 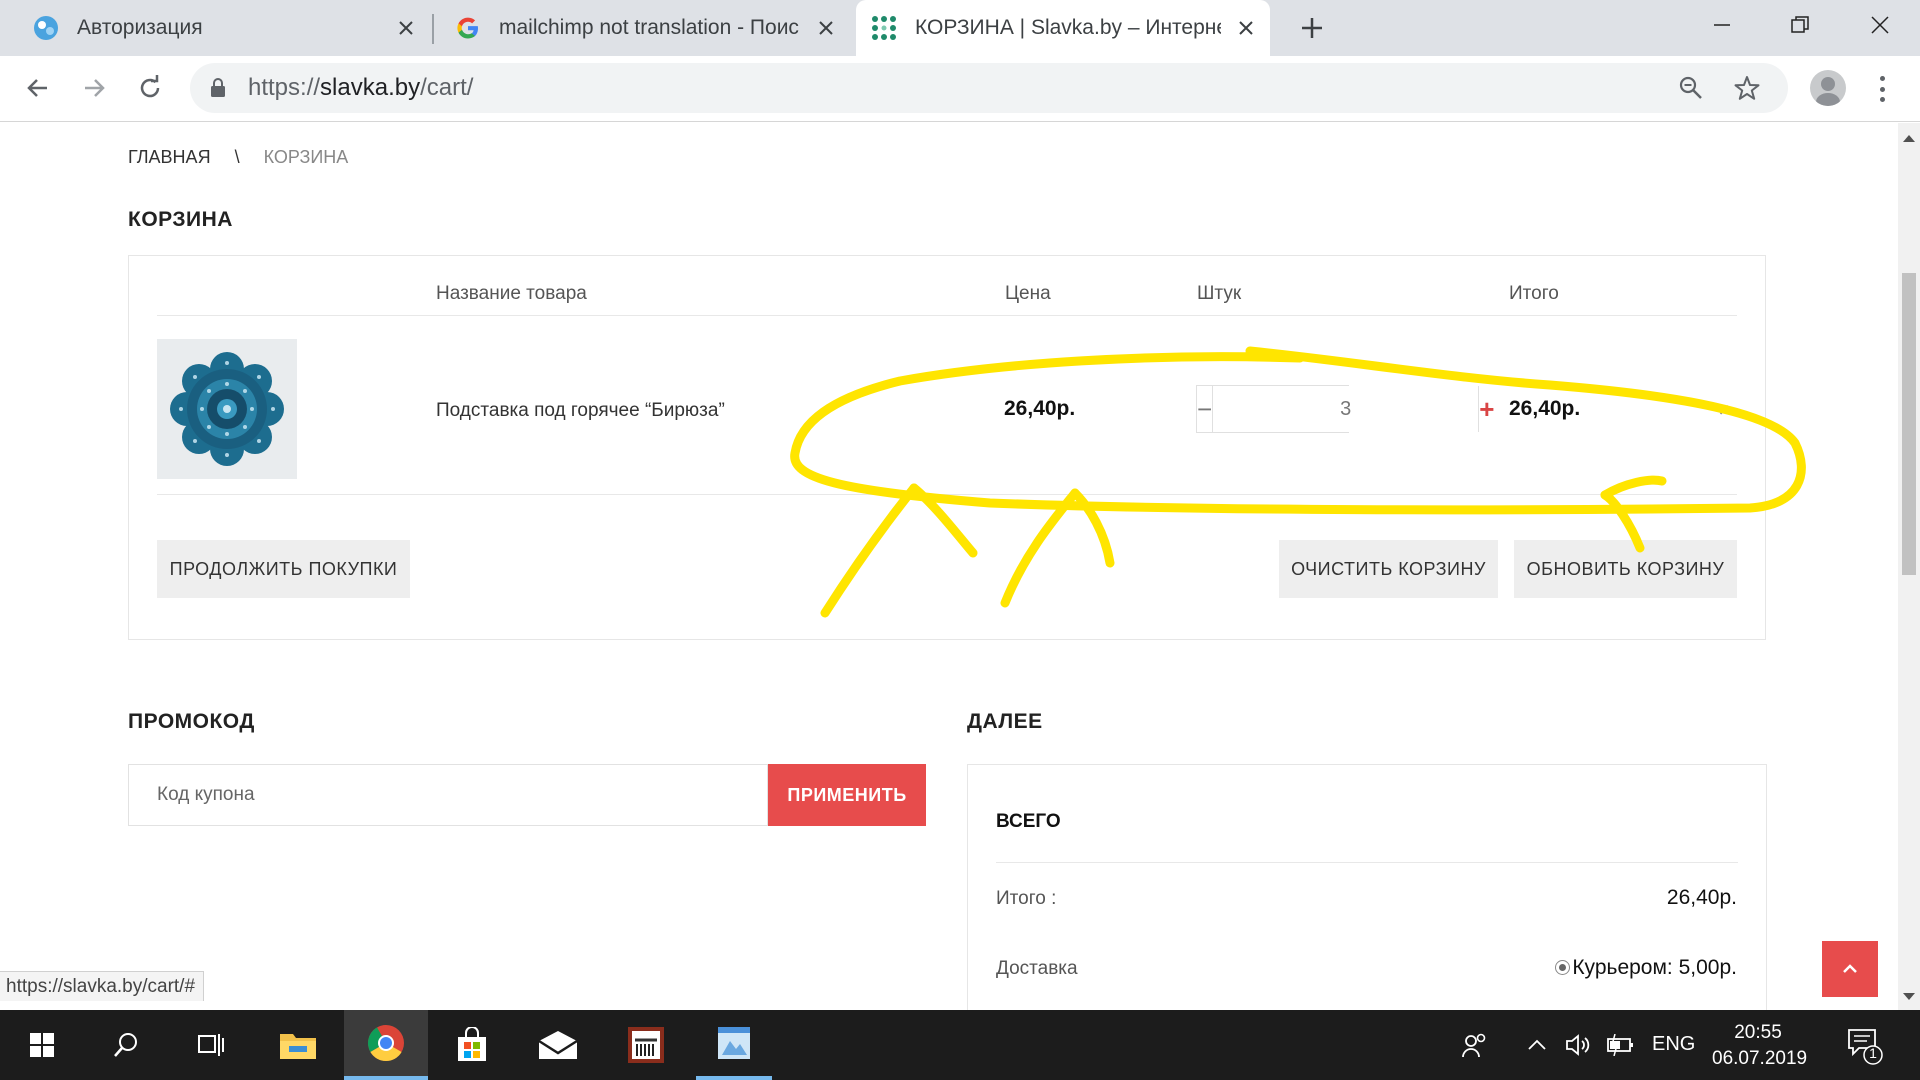 What do you see at coordinates (1760, 1058) in the screenshot?
I see `clock-date: 06.07.2019` at bounding box center [1760, 1058].